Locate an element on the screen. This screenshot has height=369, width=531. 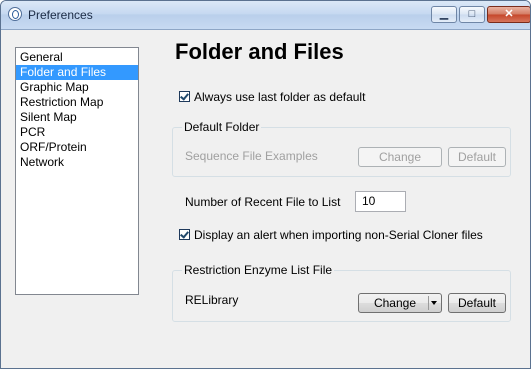
sidebar-item-pcr: PCR is located at coordinates (77, 132).